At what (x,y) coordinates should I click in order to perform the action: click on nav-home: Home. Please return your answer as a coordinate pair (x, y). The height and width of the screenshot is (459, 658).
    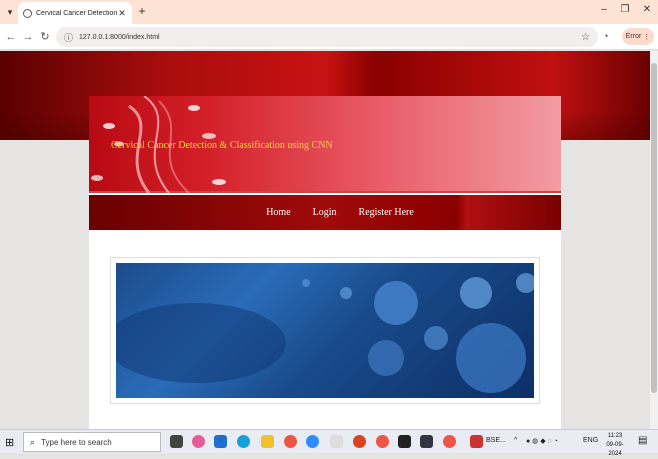
    Looking at the image, I should click on (278, 212).